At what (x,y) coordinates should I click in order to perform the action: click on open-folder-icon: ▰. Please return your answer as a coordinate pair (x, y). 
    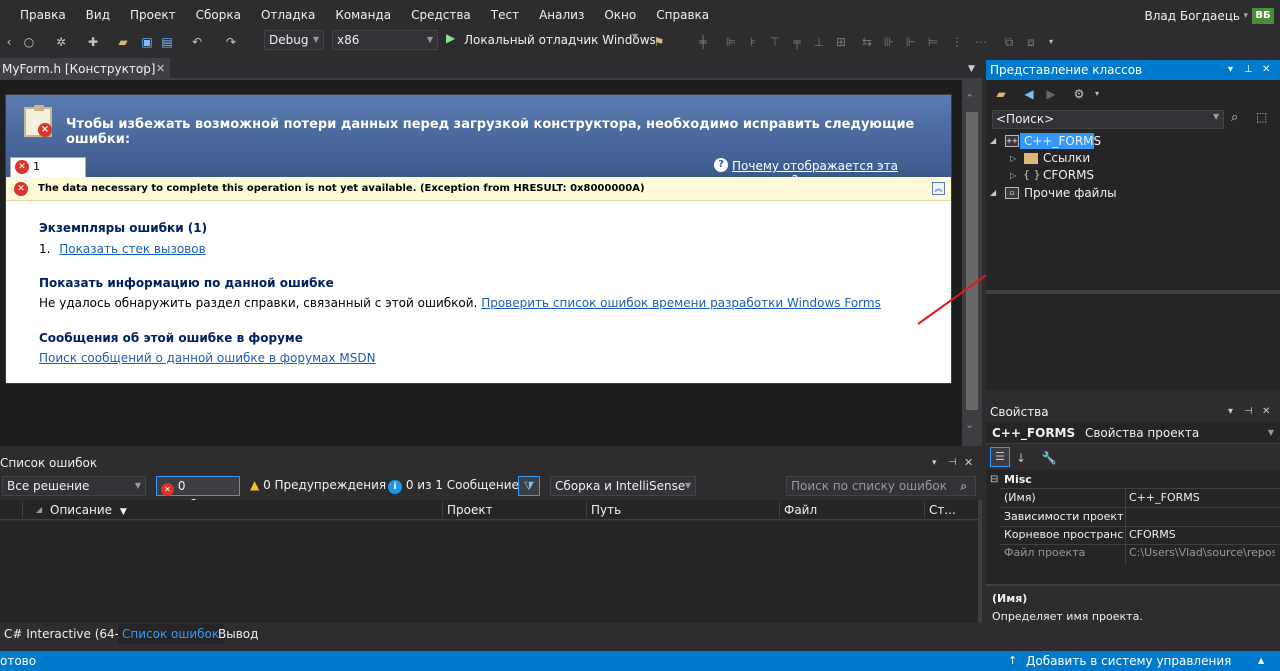
    Looking at the image, I should click on (123, 42).